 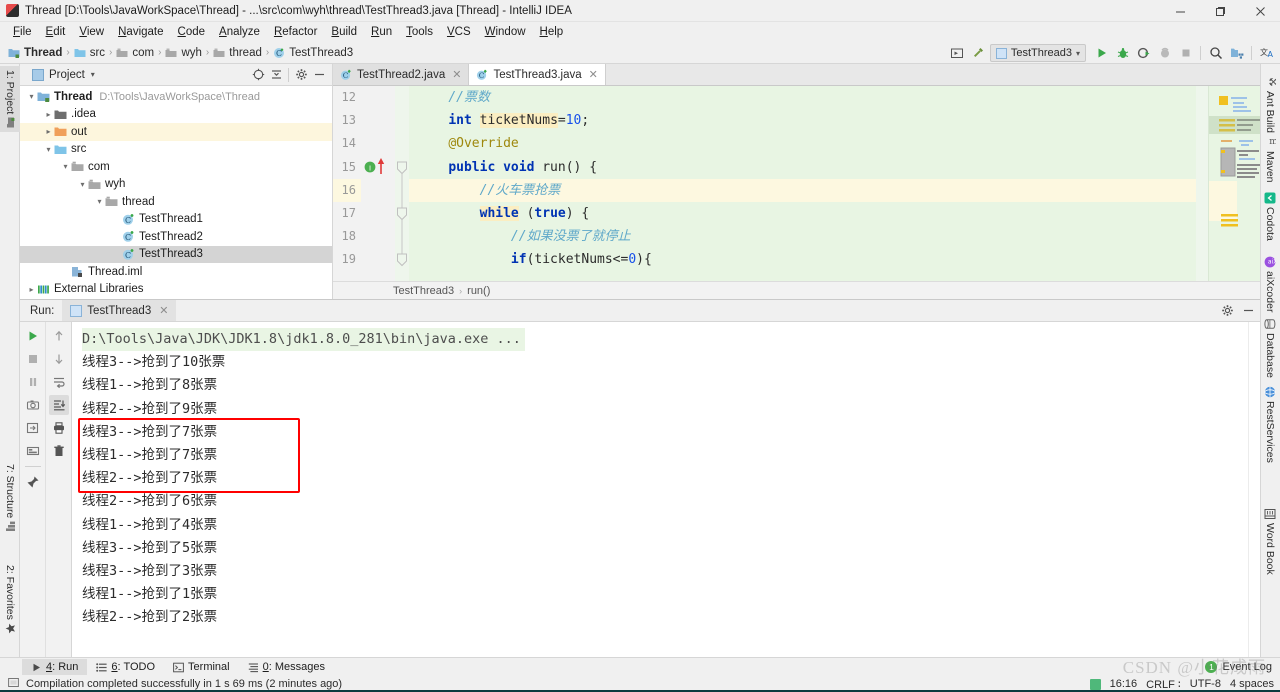 What do you see at coordinates (802, 143) in the screenshot?
I see `code-line: @Override` at bounding box center [802, 143].